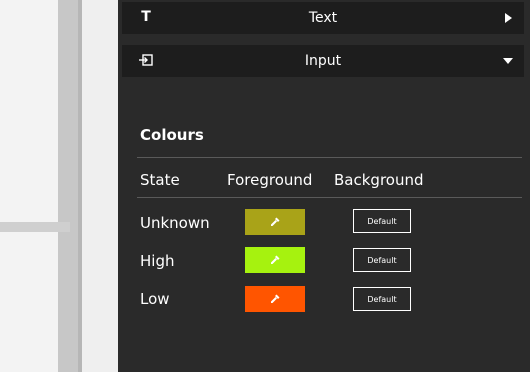 The width and height of the screenshot is (530, 372). What do you see at coordinates (508, 61) in the screenshot?
I see `chevron-down-icon` at bounding box center [508, 61].